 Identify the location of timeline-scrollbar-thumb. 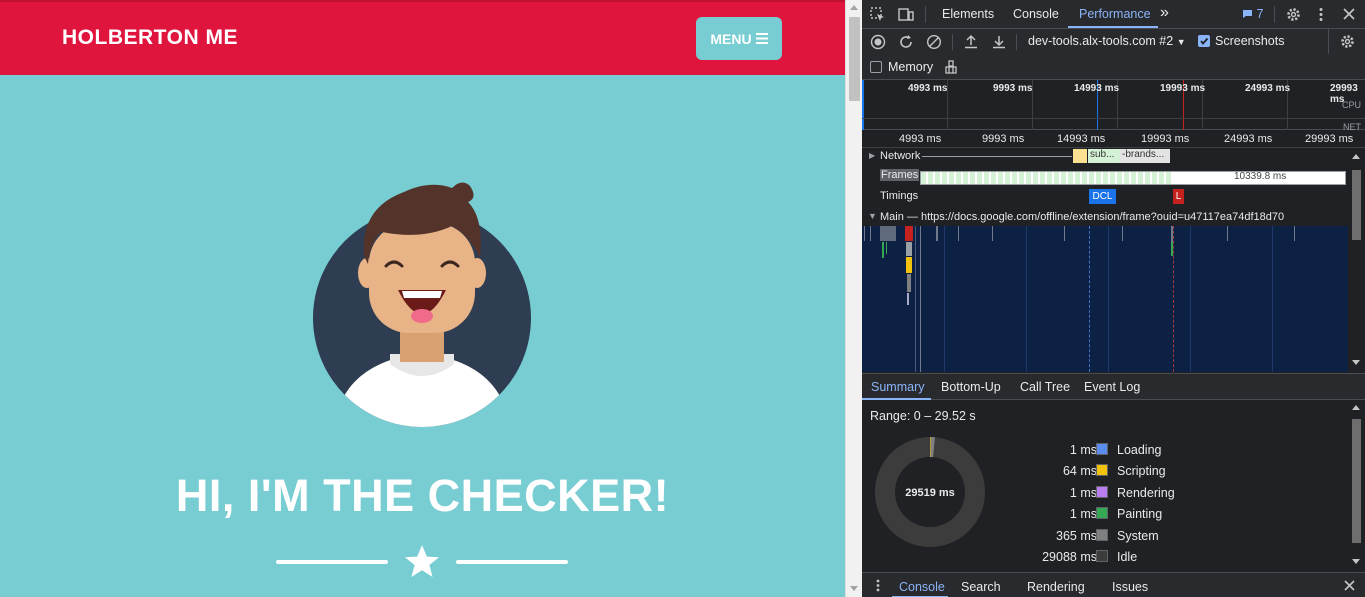
(1356, 205).